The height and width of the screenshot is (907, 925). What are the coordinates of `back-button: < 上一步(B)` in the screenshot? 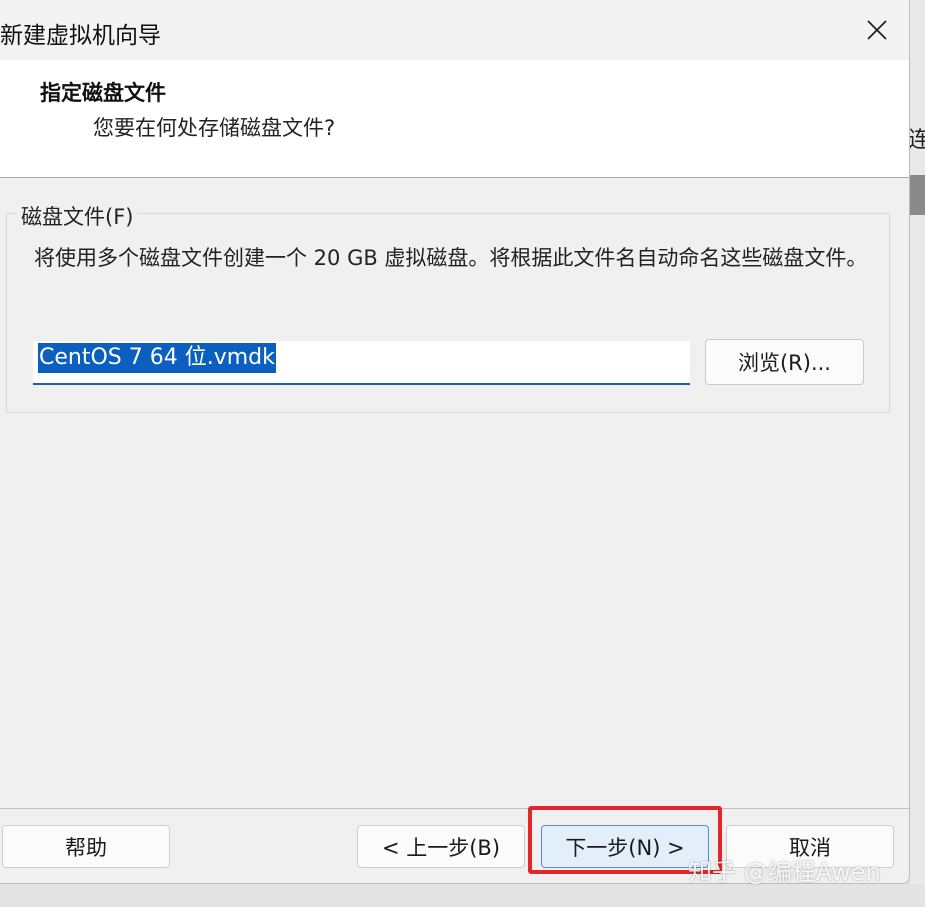 It's located at (441, 846).